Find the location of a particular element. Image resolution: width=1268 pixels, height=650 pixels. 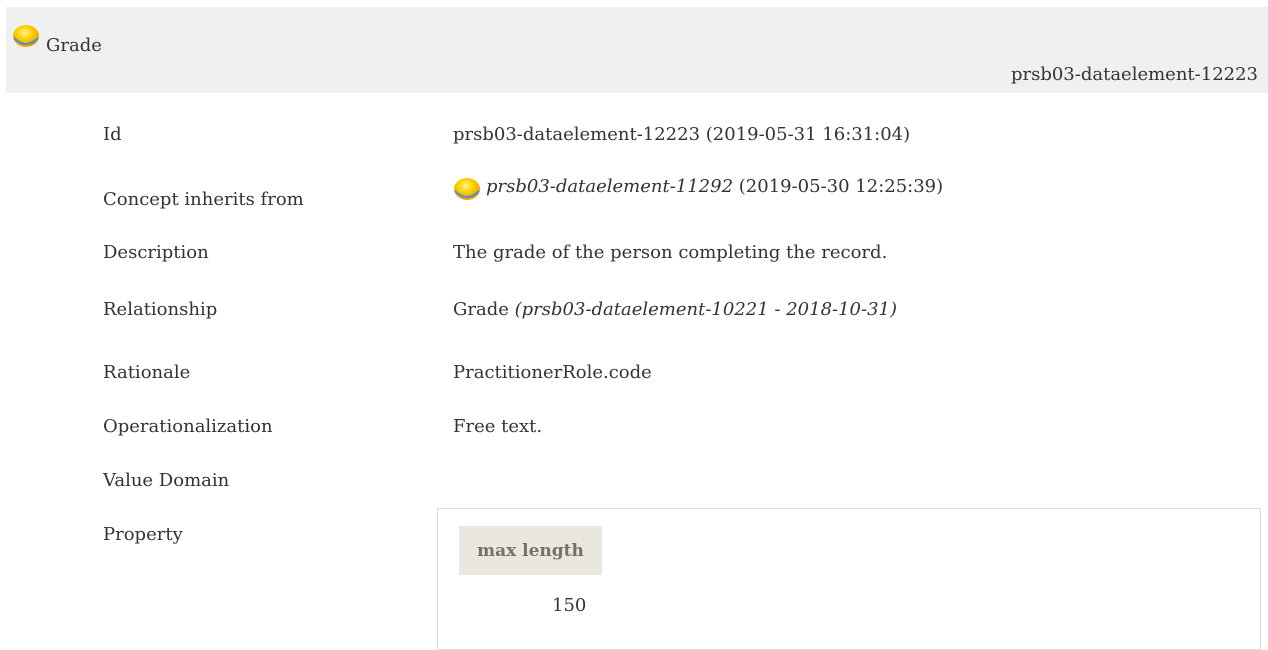

label-operationalization: Operationalization is located at coordinates (188, 426).